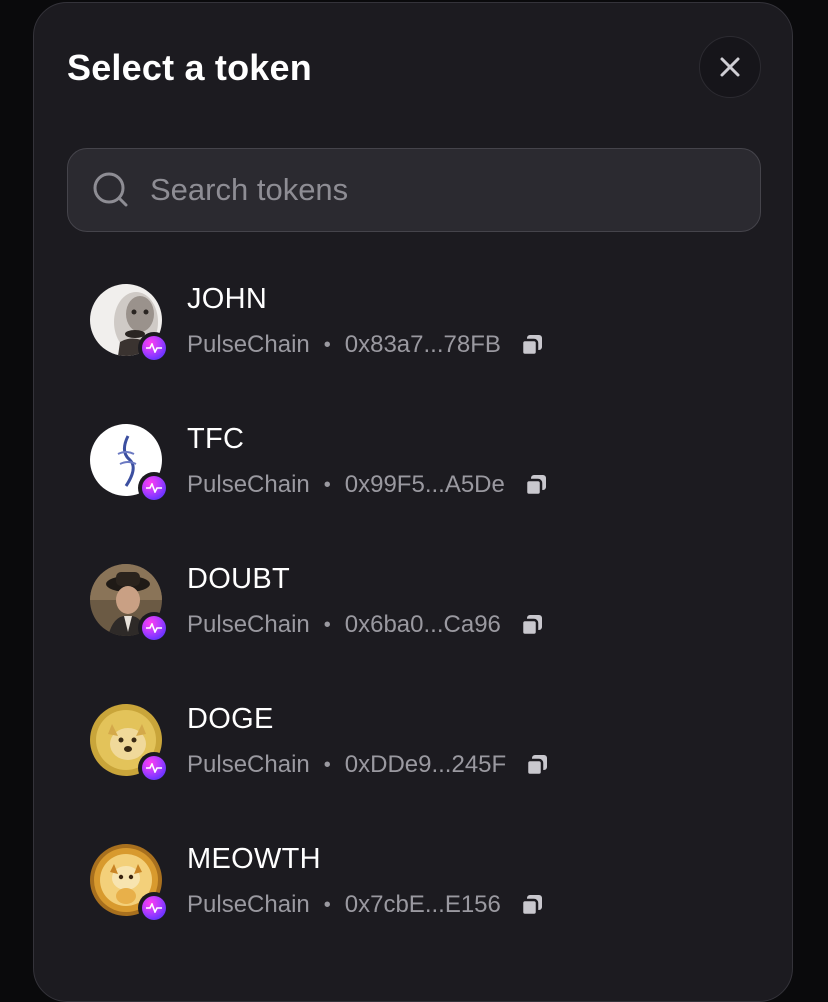 Image resolution: width=828 pixels, height=1002 pixels. I want to click on token-meta: PulseChain • 0x99F5...A5De, so click(368, 485).